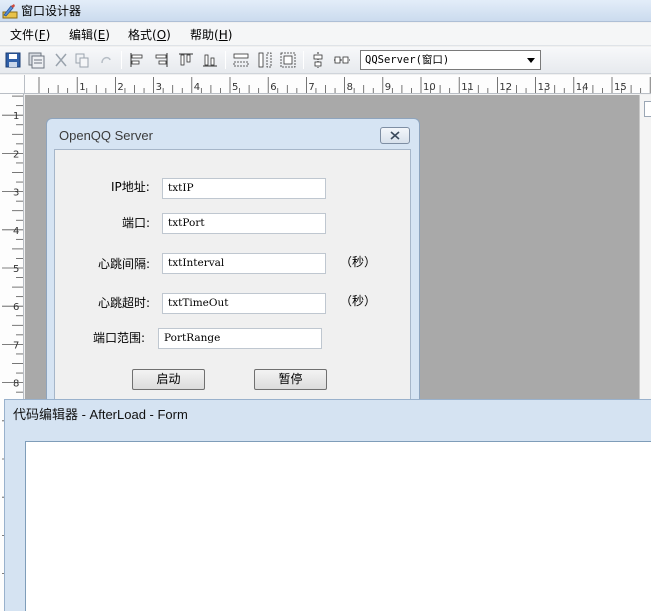 This screenshot has height=611, width=651. What do you see at coordinates (407, 60) in the screenshot?
I see `object-selector-value: QQServer(窗口)` at bounding box center [407, 60].